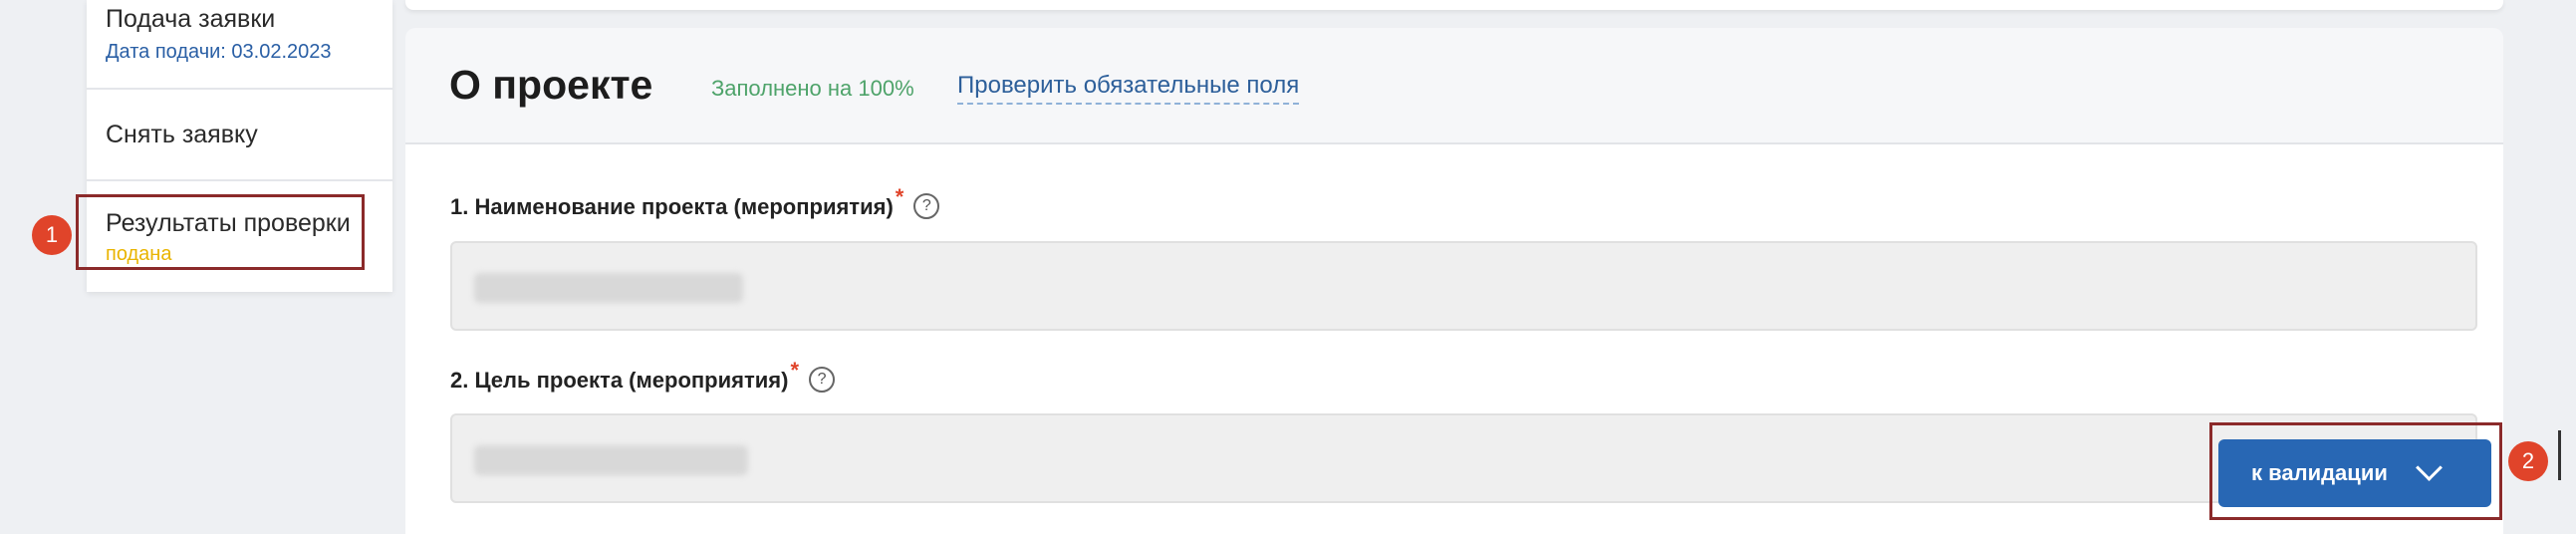 The height and width of the screenshot is (534, 2576). What do you see at coordinates (2319, 472) in the screenshot?
I see `button-label: к валидации` at bounding box center [2319, 472].